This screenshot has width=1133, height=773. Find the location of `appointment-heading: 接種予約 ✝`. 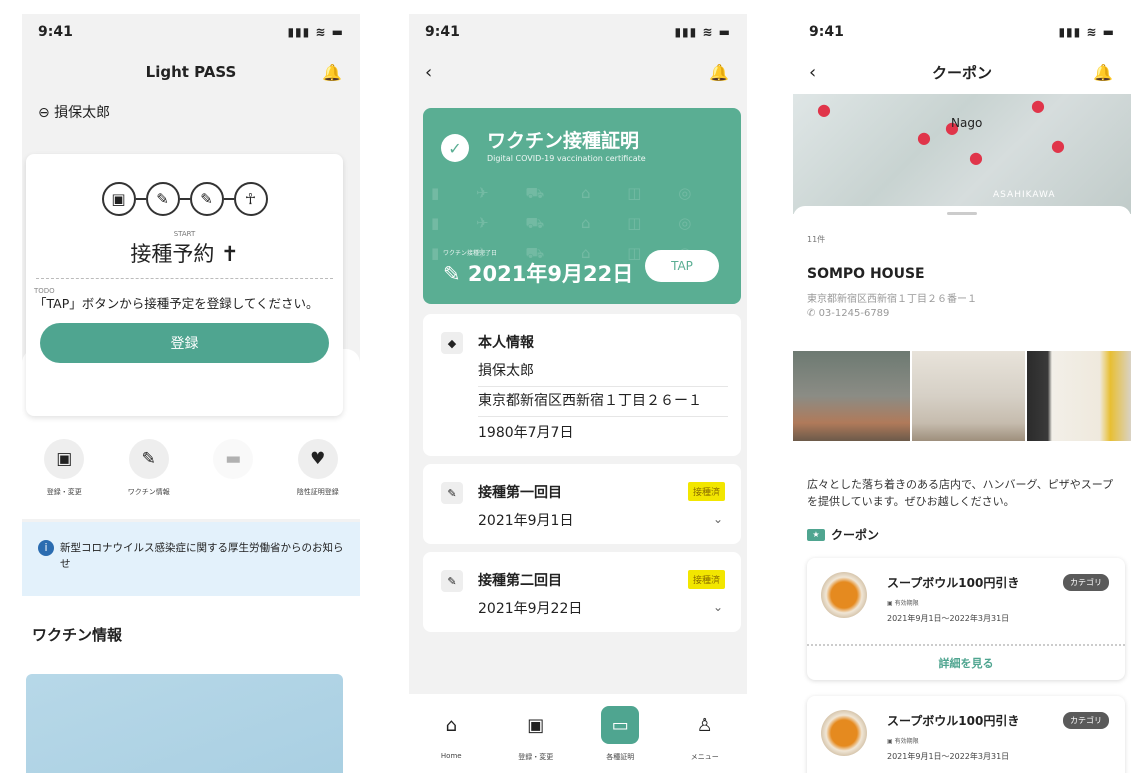

appointment-heading: 接種予約 ✝ is located at coordinates (184, 254).